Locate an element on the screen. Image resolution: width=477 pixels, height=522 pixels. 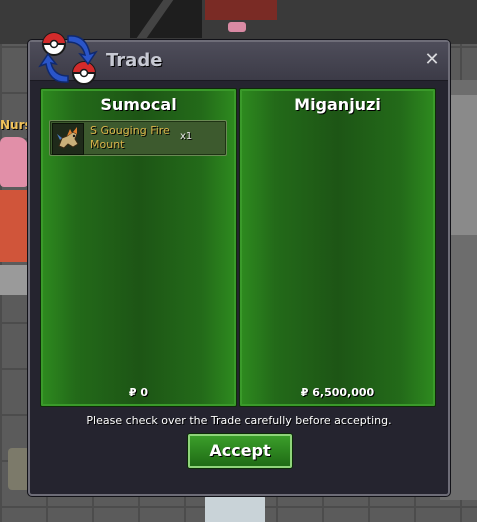
accept-button: Accept is located at coordinates (240, 451).